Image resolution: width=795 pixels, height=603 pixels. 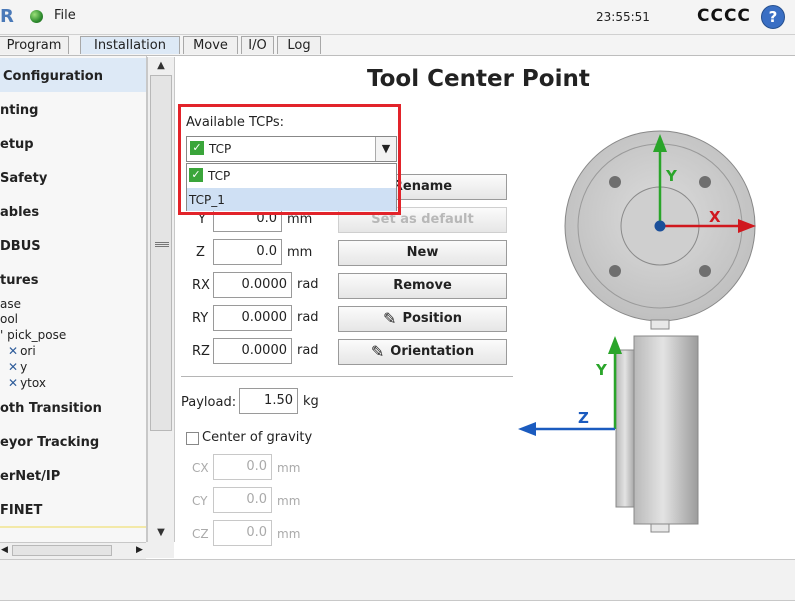 I want to click on sidebar-item-variables: ables, so click(x=19, y=212).